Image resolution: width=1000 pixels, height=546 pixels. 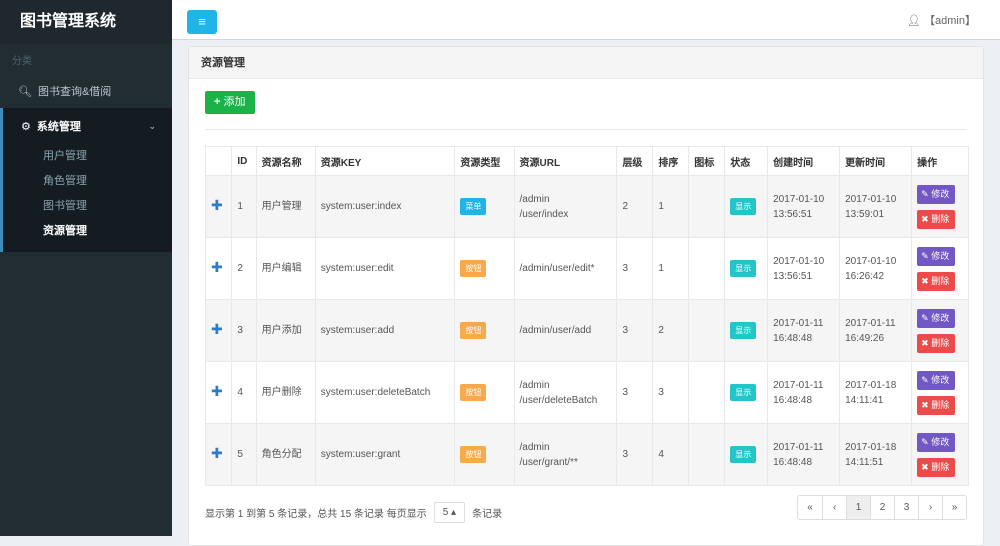 What do you see at coordinates (834, 507) in the screenshot?
I see `page-button: ‹` at bounding box center [834, 507].